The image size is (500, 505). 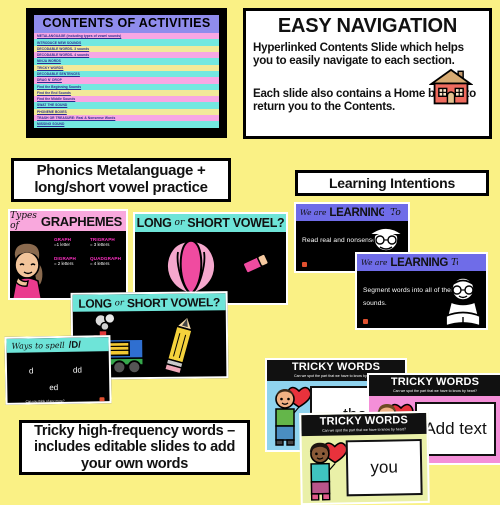 I want to click on graphemes-card-header: Types of GRAPHEMES, so click(x=68, y=221).